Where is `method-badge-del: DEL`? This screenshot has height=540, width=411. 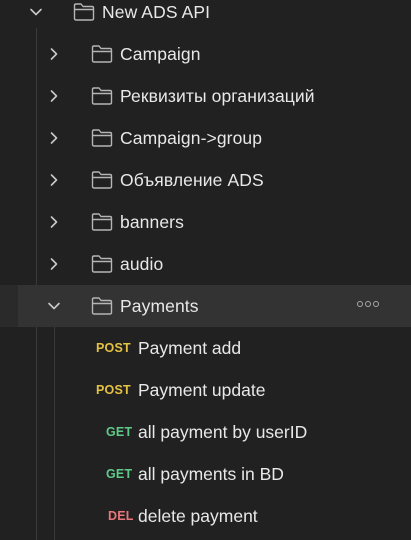
method-badge-del: DEL is located at coordinates (121, 516).